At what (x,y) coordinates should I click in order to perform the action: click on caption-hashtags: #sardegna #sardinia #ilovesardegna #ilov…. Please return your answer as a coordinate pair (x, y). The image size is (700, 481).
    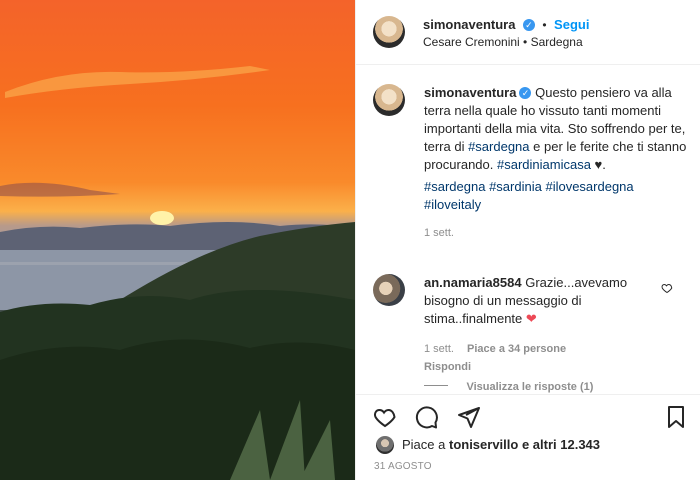
    Looking at the image, I should click on (556, 196).